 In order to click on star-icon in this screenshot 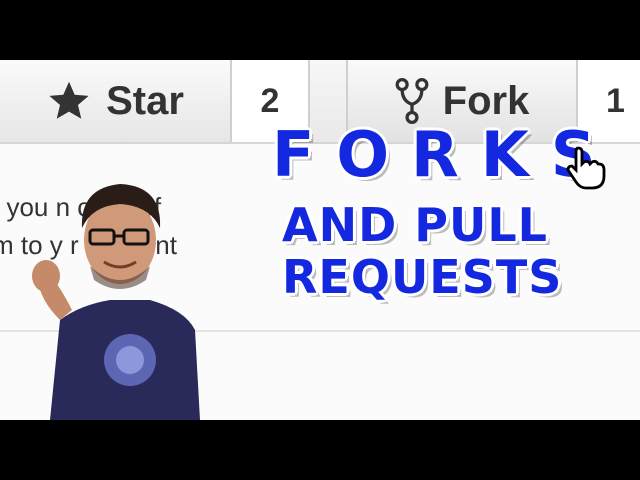, I will do `click(69, 101)`.